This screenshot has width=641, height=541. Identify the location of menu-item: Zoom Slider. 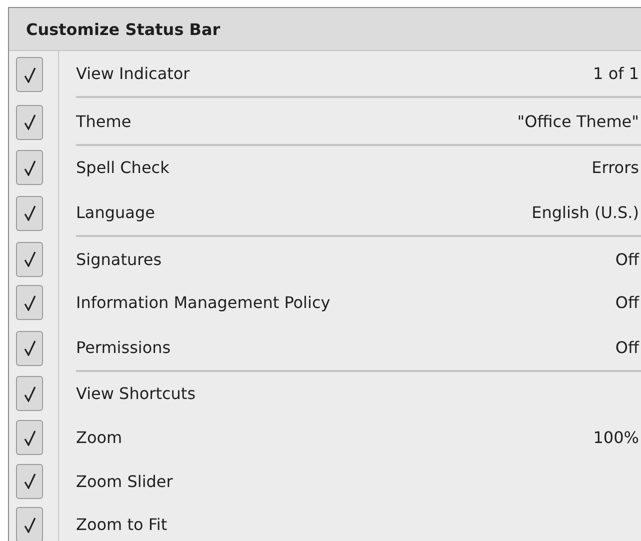
(124, 481).